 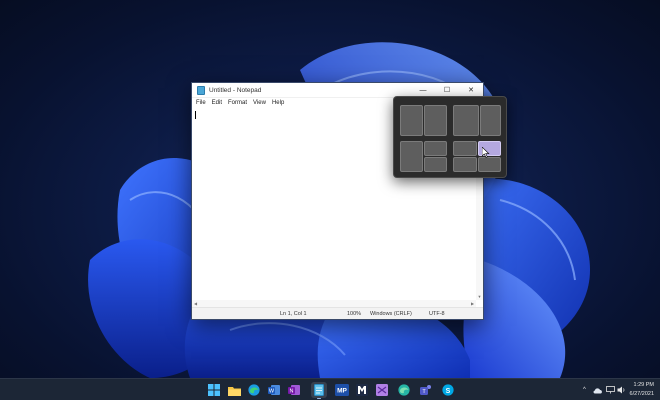 I want to click on skype-icon: S, so click(x=448, y=390).